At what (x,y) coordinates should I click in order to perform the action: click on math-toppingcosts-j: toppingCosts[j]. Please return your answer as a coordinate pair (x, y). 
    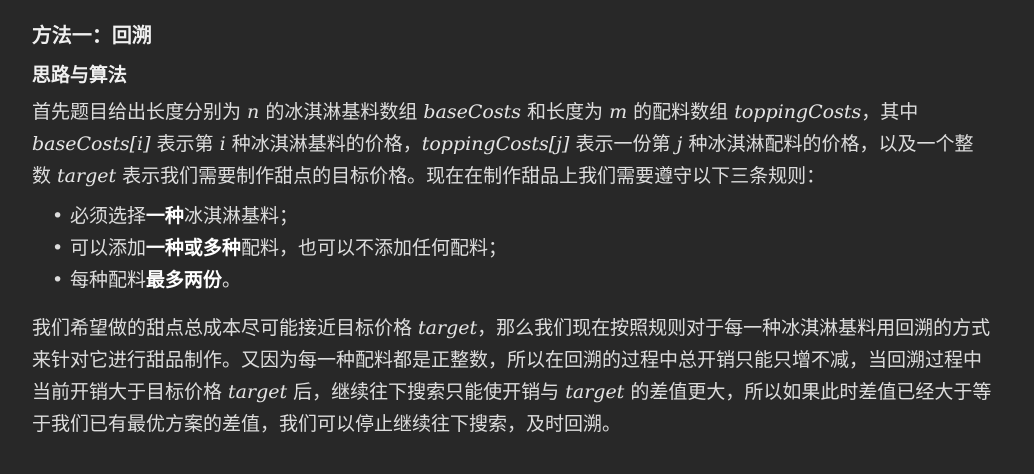
    Looking at the image, I should click on (495, 144).